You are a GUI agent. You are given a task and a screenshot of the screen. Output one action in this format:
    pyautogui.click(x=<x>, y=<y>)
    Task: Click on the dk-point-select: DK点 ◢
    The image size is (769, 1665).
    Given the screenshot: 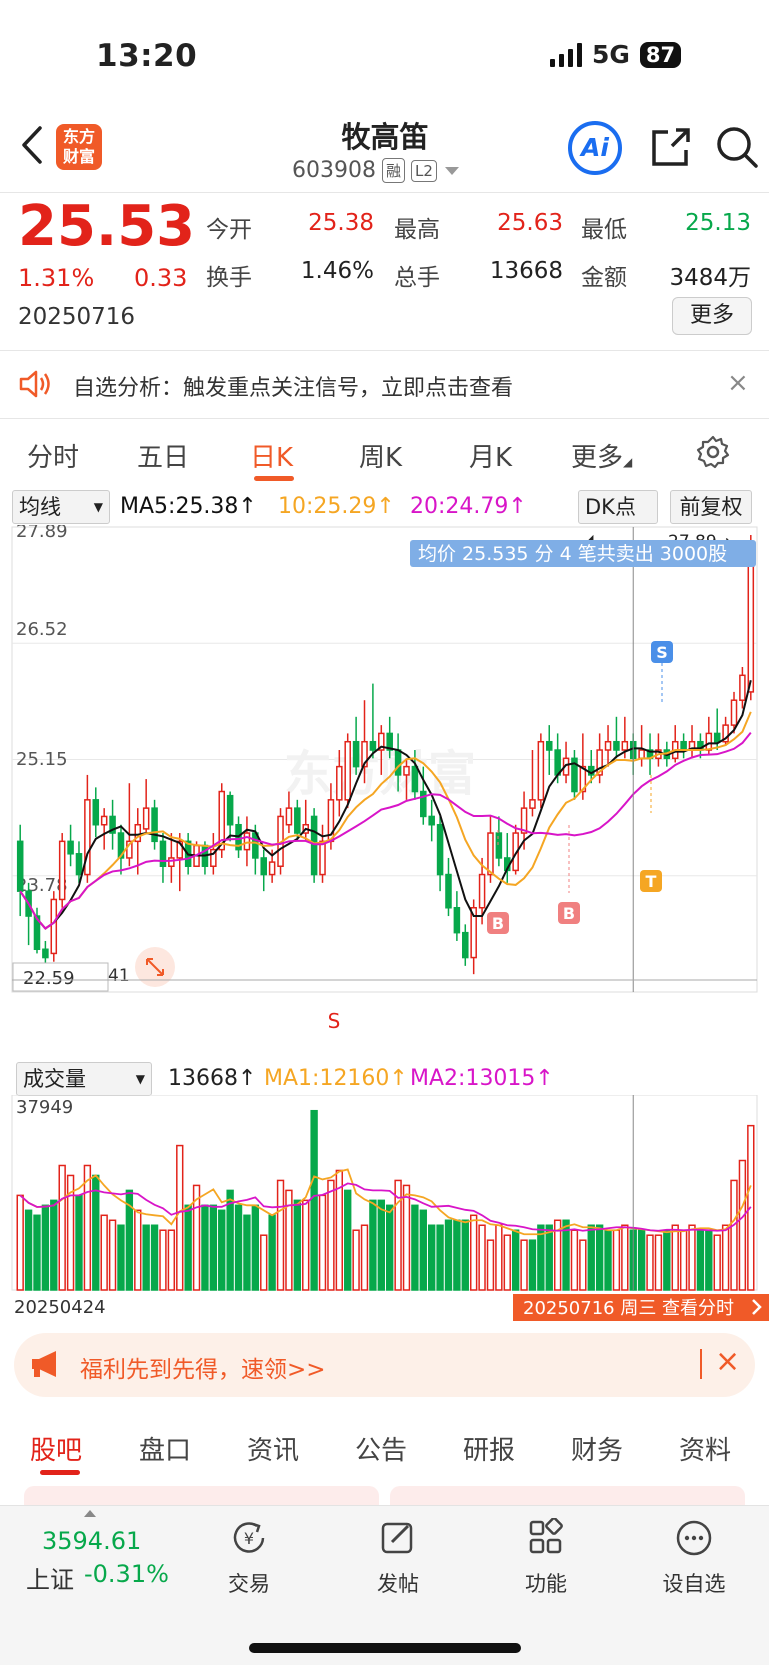 What is the action you would take?
    pyautogui.click(x=618, y=517)
    